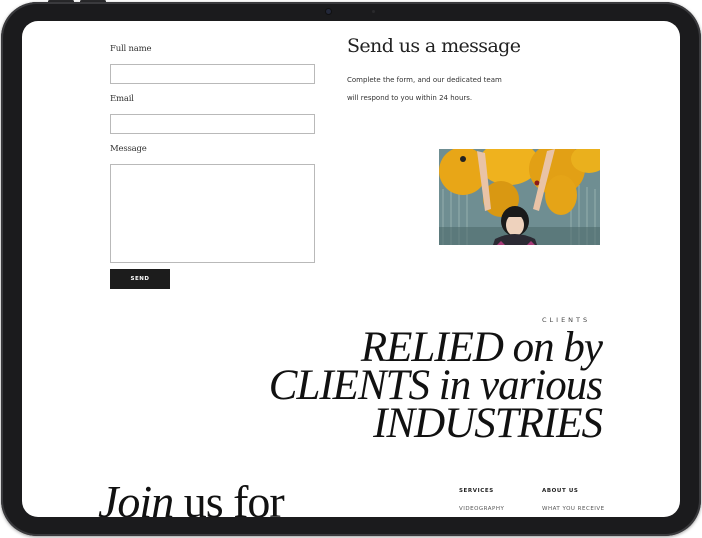  I want to click on description-line: will respond to you within 24 hours., so click(410, 98).